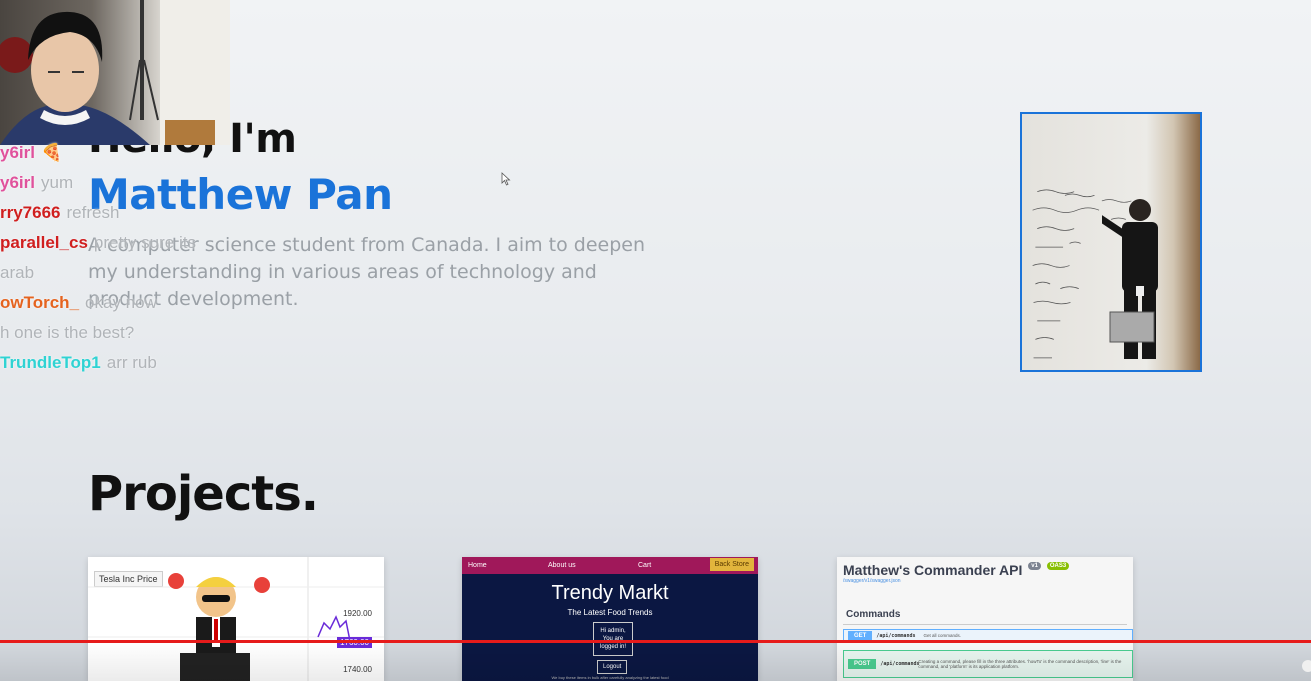 The width and height of the screenshot is (1311, 681). I want to click on chat-message: y6irl 🍕, so click(150, 156).